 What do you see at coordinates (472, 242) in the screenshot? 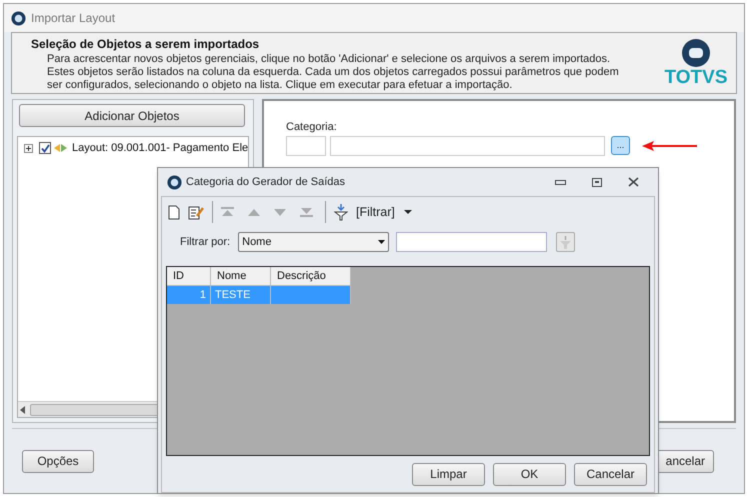
I see `filter-value-field` at bounding box center [472, 242].